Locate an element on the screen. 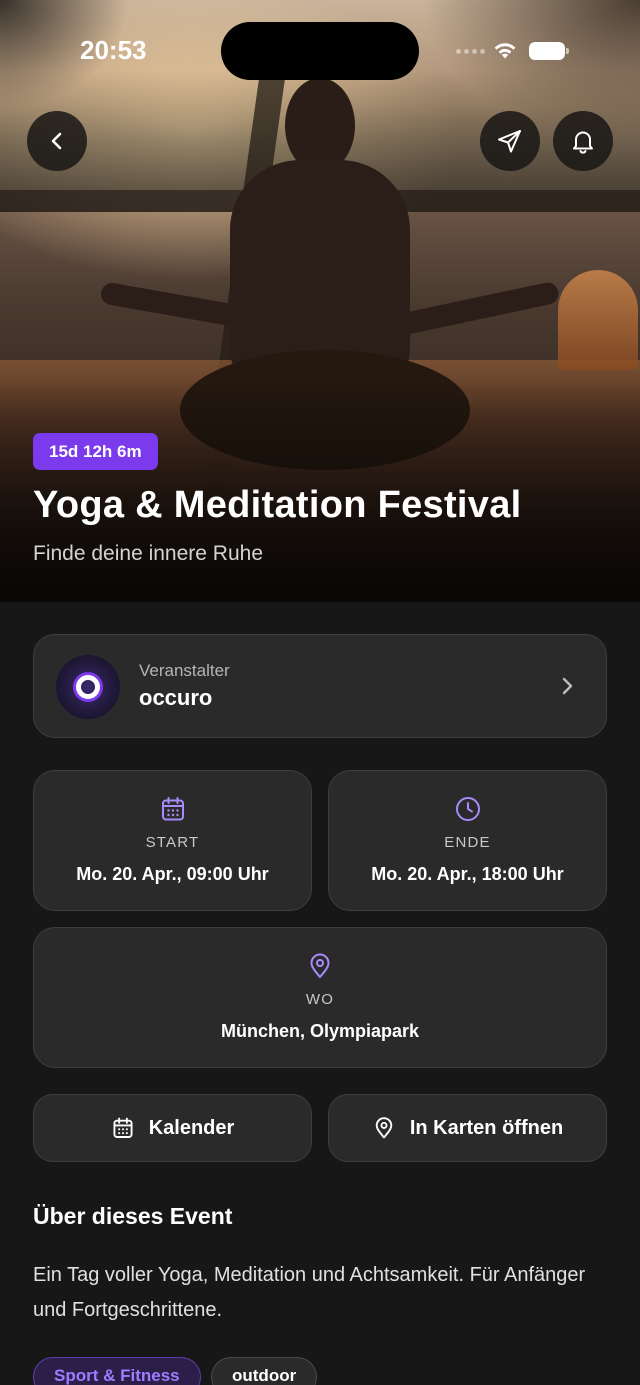 This screenshot has width=640, height=1385. location-label: WO is located at coordinates (320, 999).